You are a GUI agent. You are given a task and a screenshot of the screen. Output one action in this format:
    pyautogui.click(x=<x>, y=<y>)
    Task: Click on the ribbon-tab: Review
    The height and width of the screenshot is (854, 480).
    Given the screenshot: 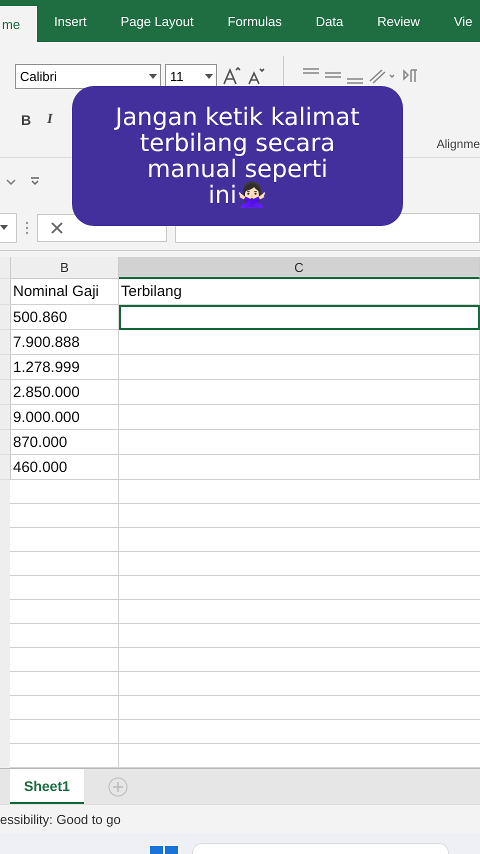 What is the action you would take?
    pyautogui.click(x=398, y=21)
    